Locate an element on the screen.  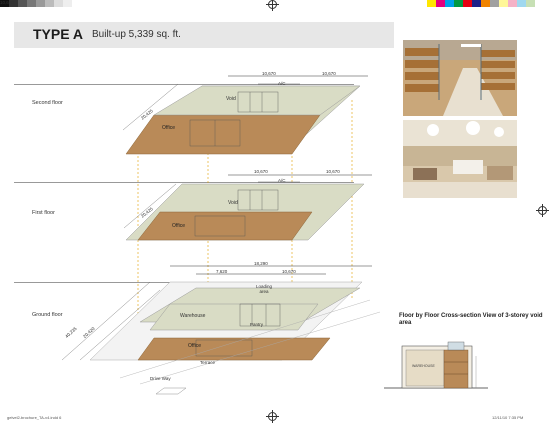
ground-office-label: Office is located at coordinates (194, 346).